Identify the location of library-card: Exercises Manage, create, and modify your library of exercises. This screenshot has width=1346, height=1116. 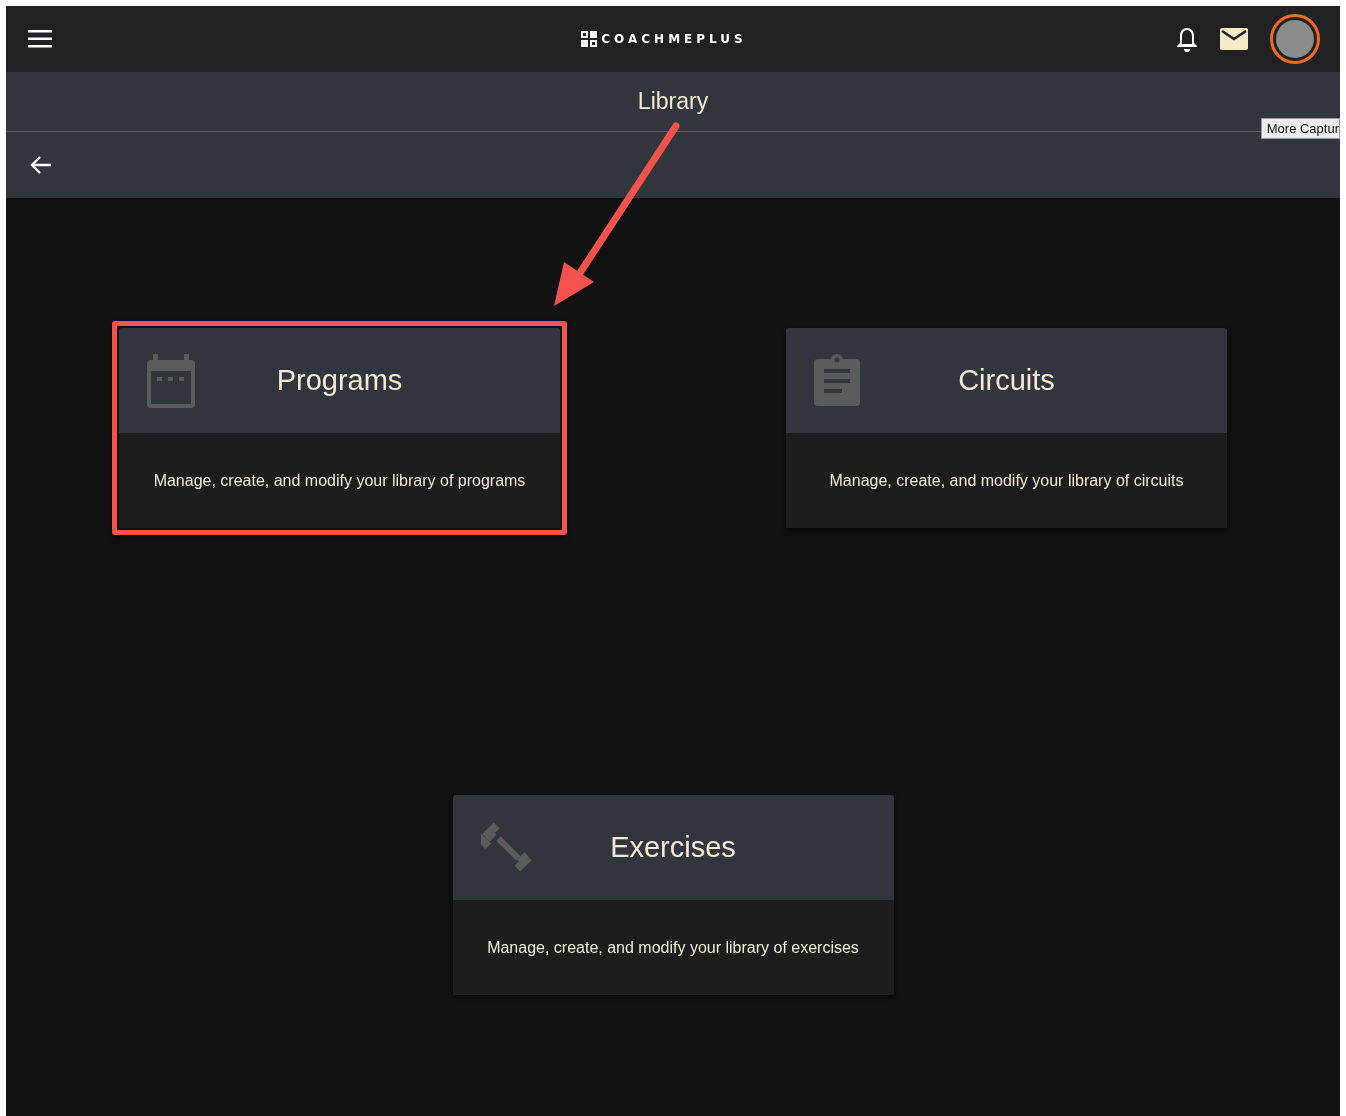
(673, 895).